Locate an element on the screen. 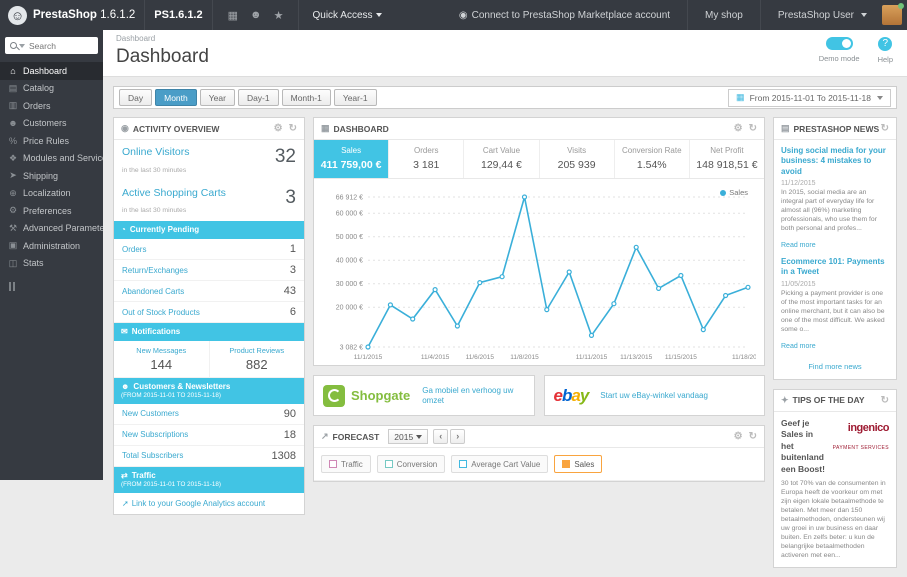  filter-month-button: Month is located at coordinates (176, 97).